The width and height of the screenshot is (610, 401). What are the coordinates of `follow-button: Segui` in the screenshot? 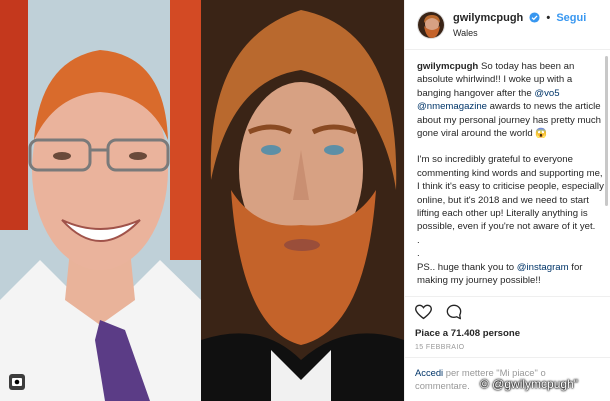 It's located at (571, 18).